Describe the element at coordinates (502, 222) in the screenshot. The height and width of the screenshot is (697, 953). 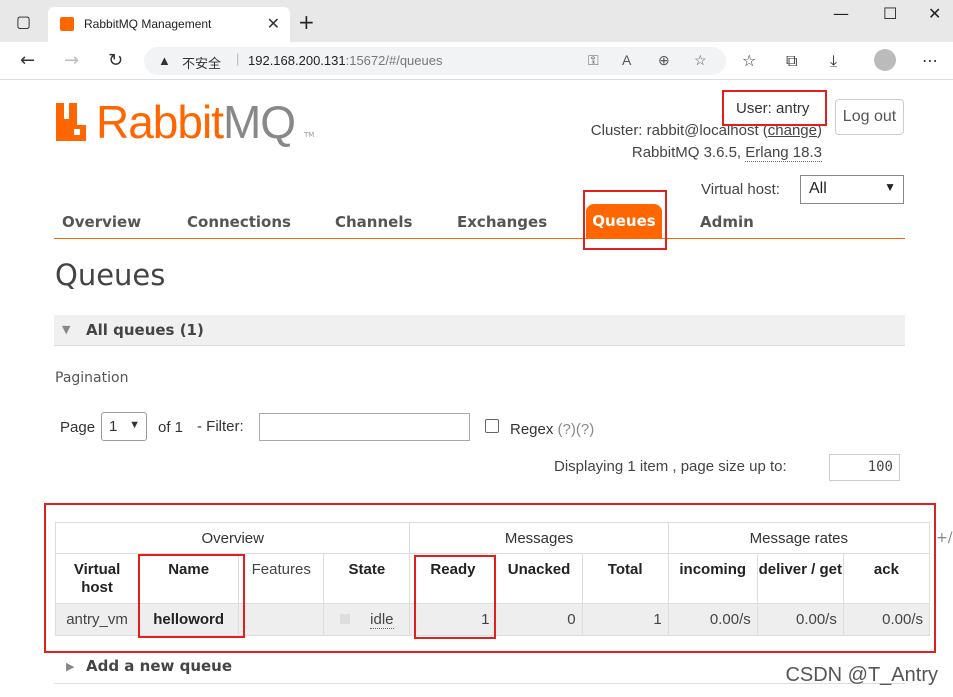
I see `tab-exchanges: Exchanges` at that location.